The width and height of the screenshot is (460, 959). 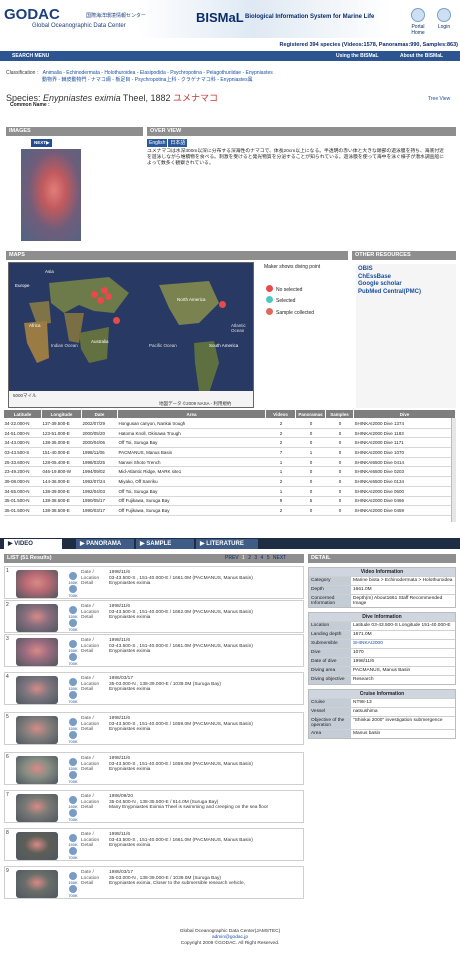 I want to click on pager-page: 4, so click(x=262, y=558).